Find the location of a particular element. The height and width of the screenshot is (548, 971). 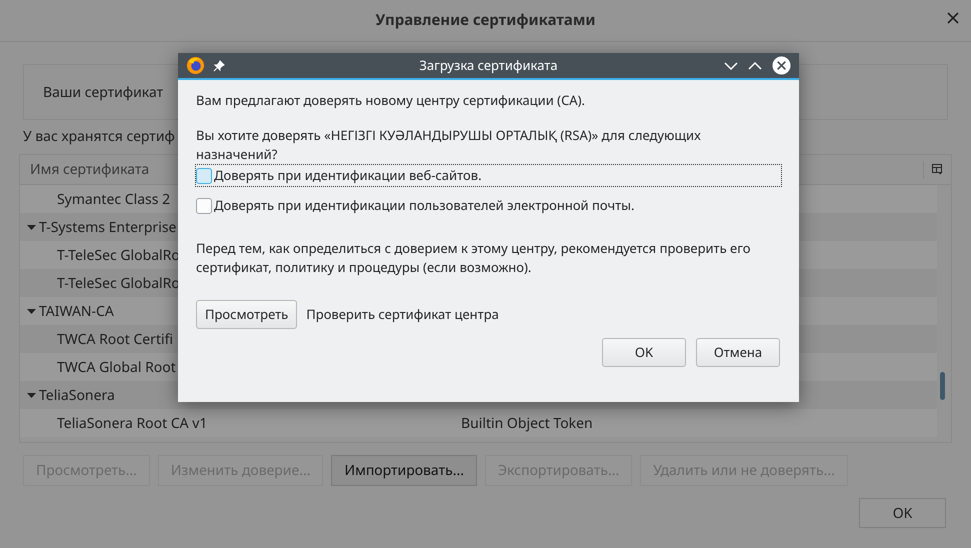

trust-option: Доверять при идентификации пользователей электронной почты. is located at coordinates (415, 205).